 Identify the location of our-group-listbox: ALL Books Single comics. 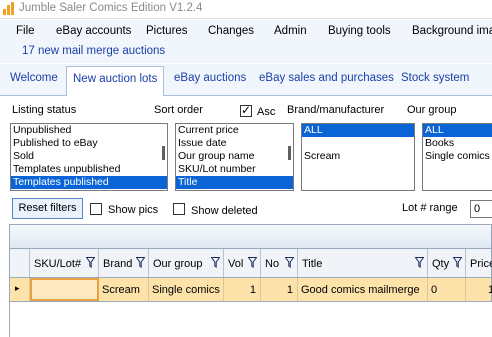
(457, 157).